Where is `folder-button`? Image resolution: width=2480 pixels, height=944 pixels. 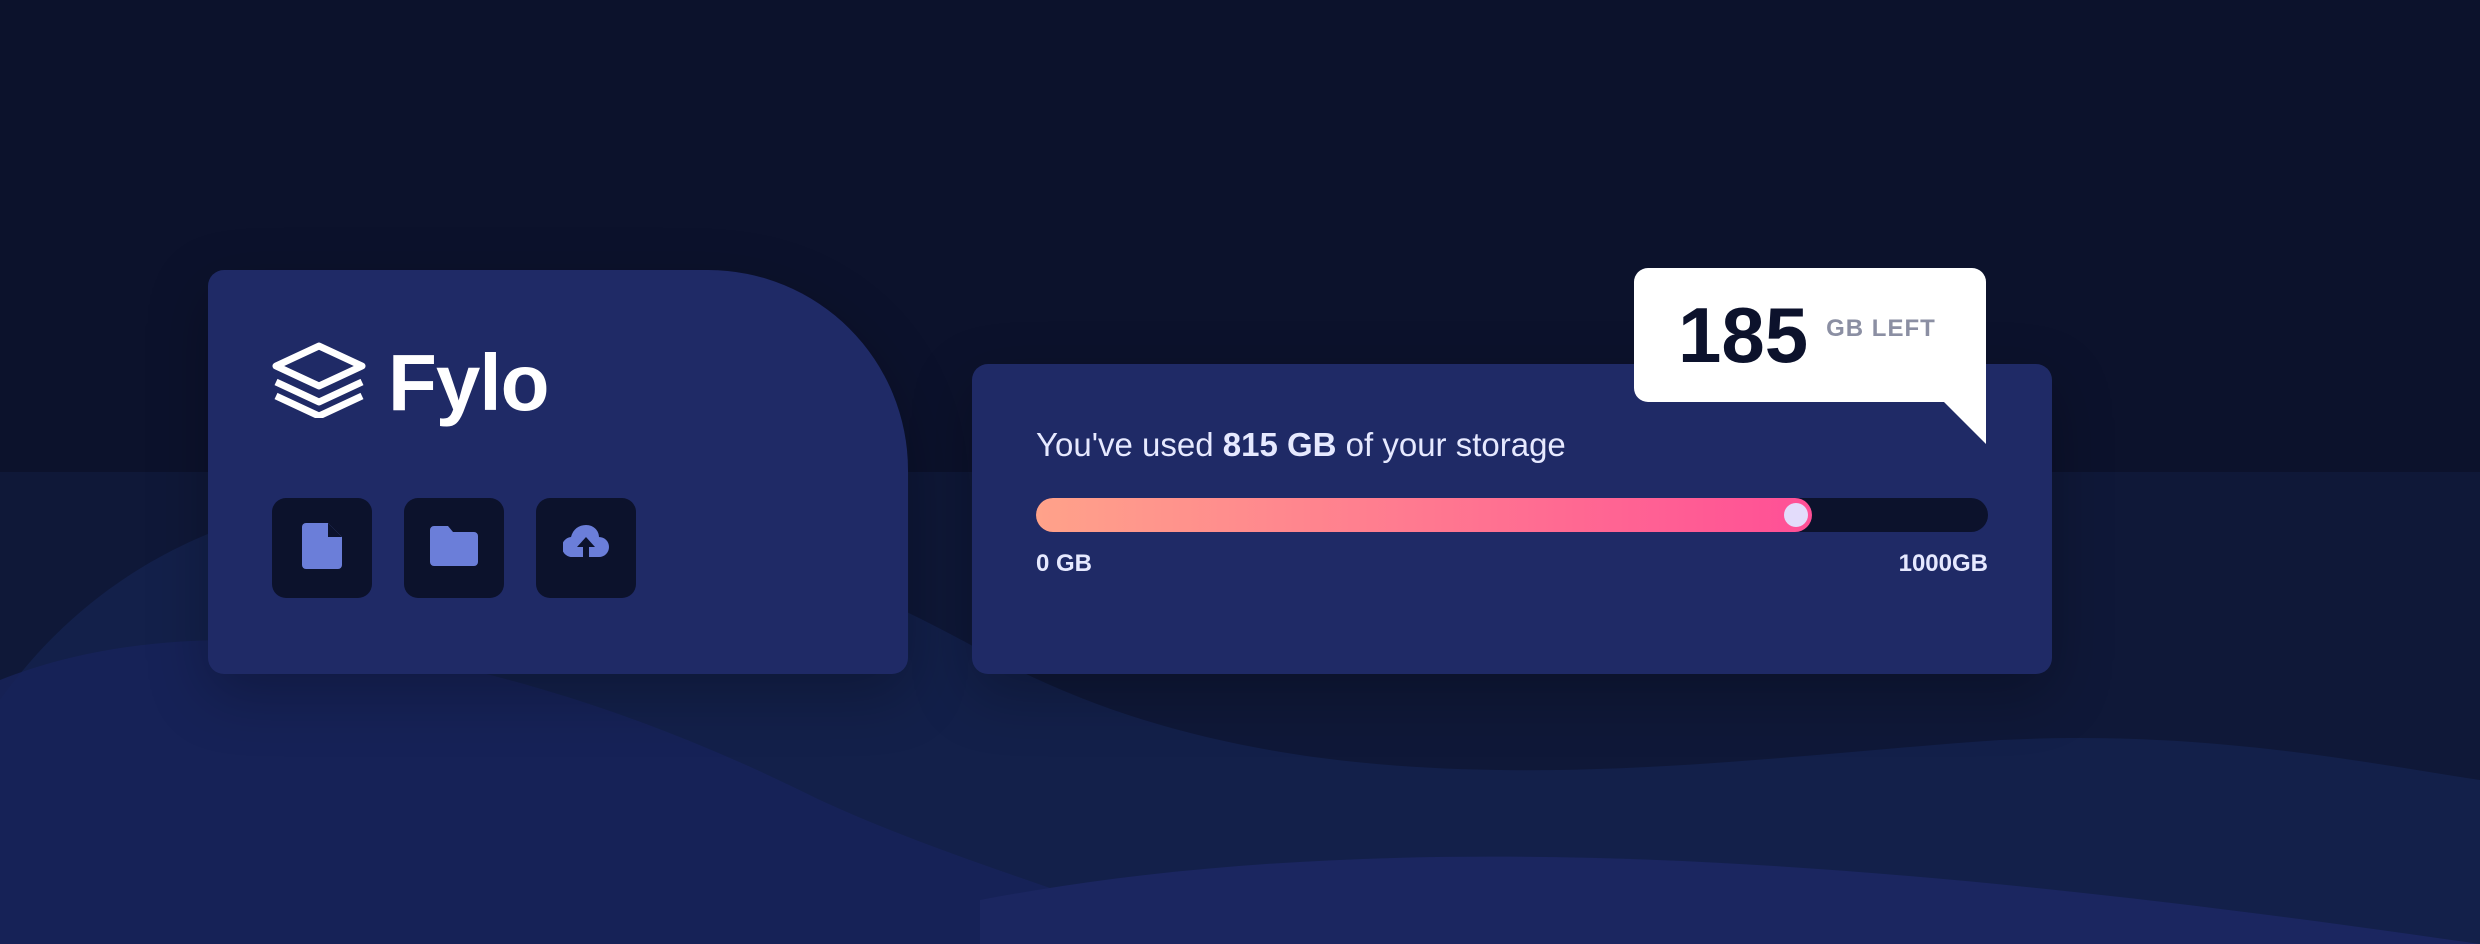
folder-button is located at coordinates (454, 548).